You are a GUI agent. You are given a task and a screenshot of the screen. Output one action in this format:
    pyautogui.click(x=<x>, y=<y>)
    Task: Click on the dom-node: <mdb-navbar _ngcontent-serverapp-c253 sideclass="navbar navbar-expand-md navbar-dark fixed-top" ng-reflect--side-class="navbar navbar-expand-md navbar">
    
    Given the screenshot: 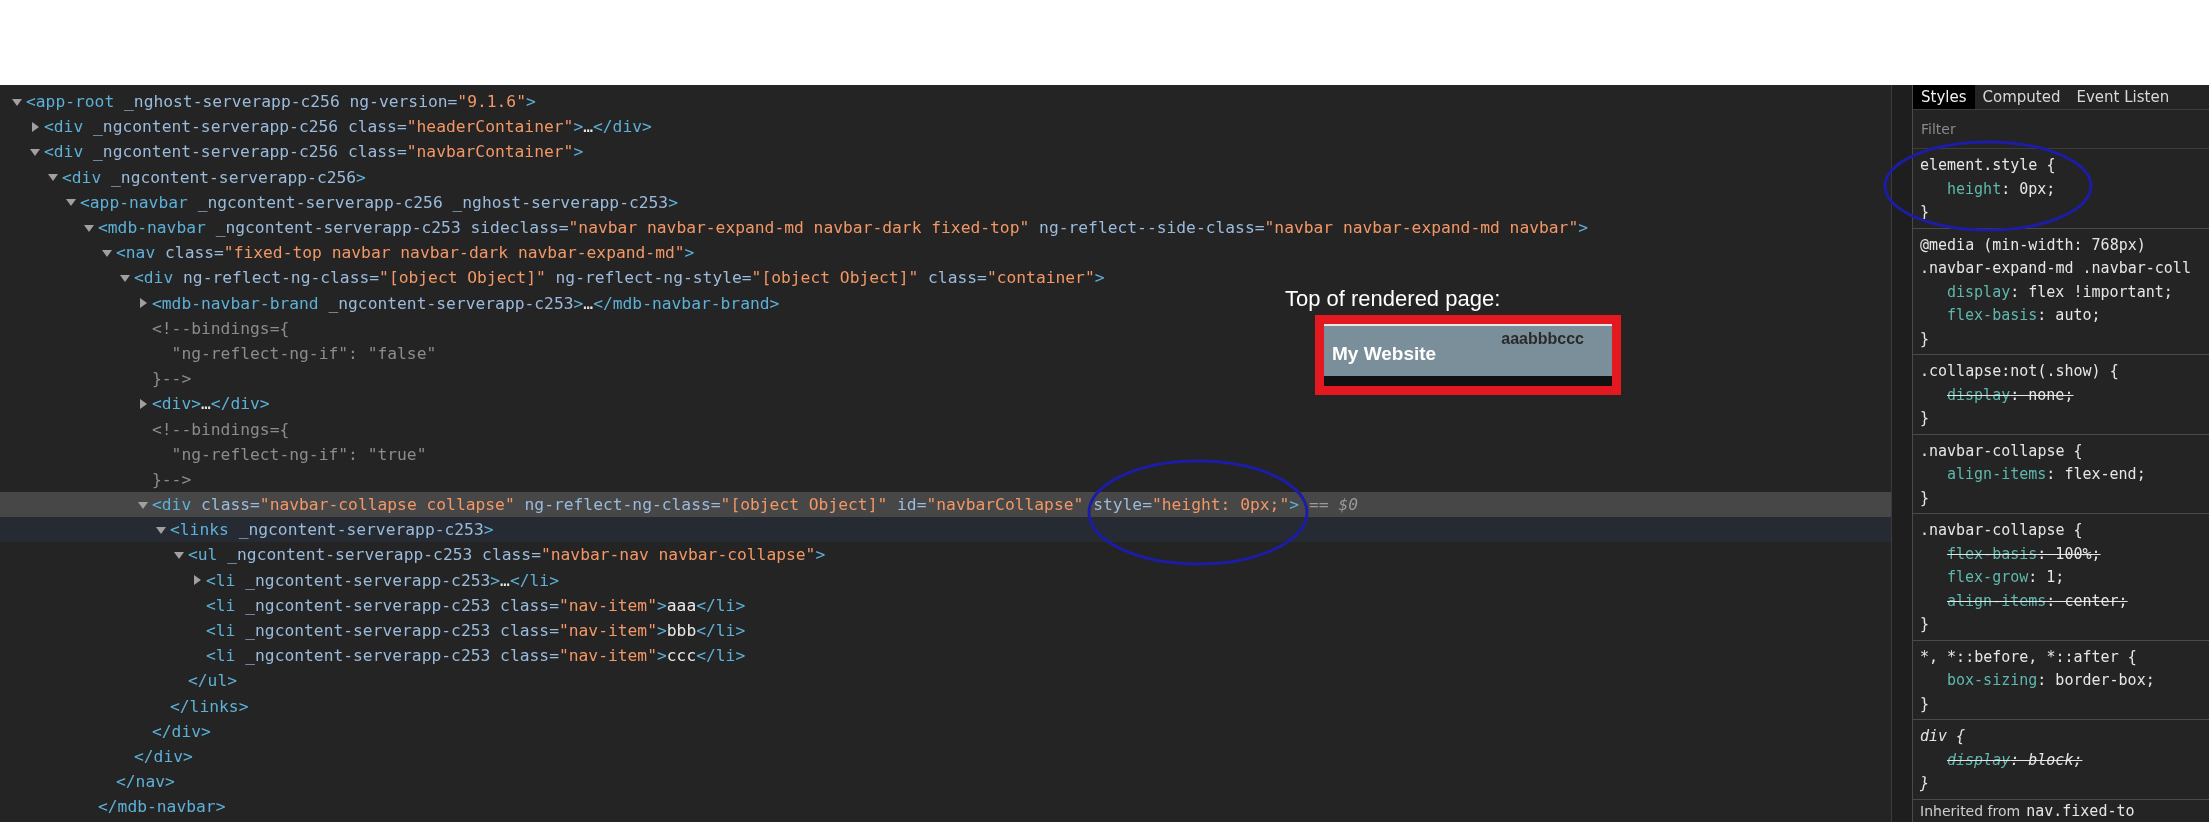 What is the action you would take?
    pyautogui.click(x=843, y=228)
    